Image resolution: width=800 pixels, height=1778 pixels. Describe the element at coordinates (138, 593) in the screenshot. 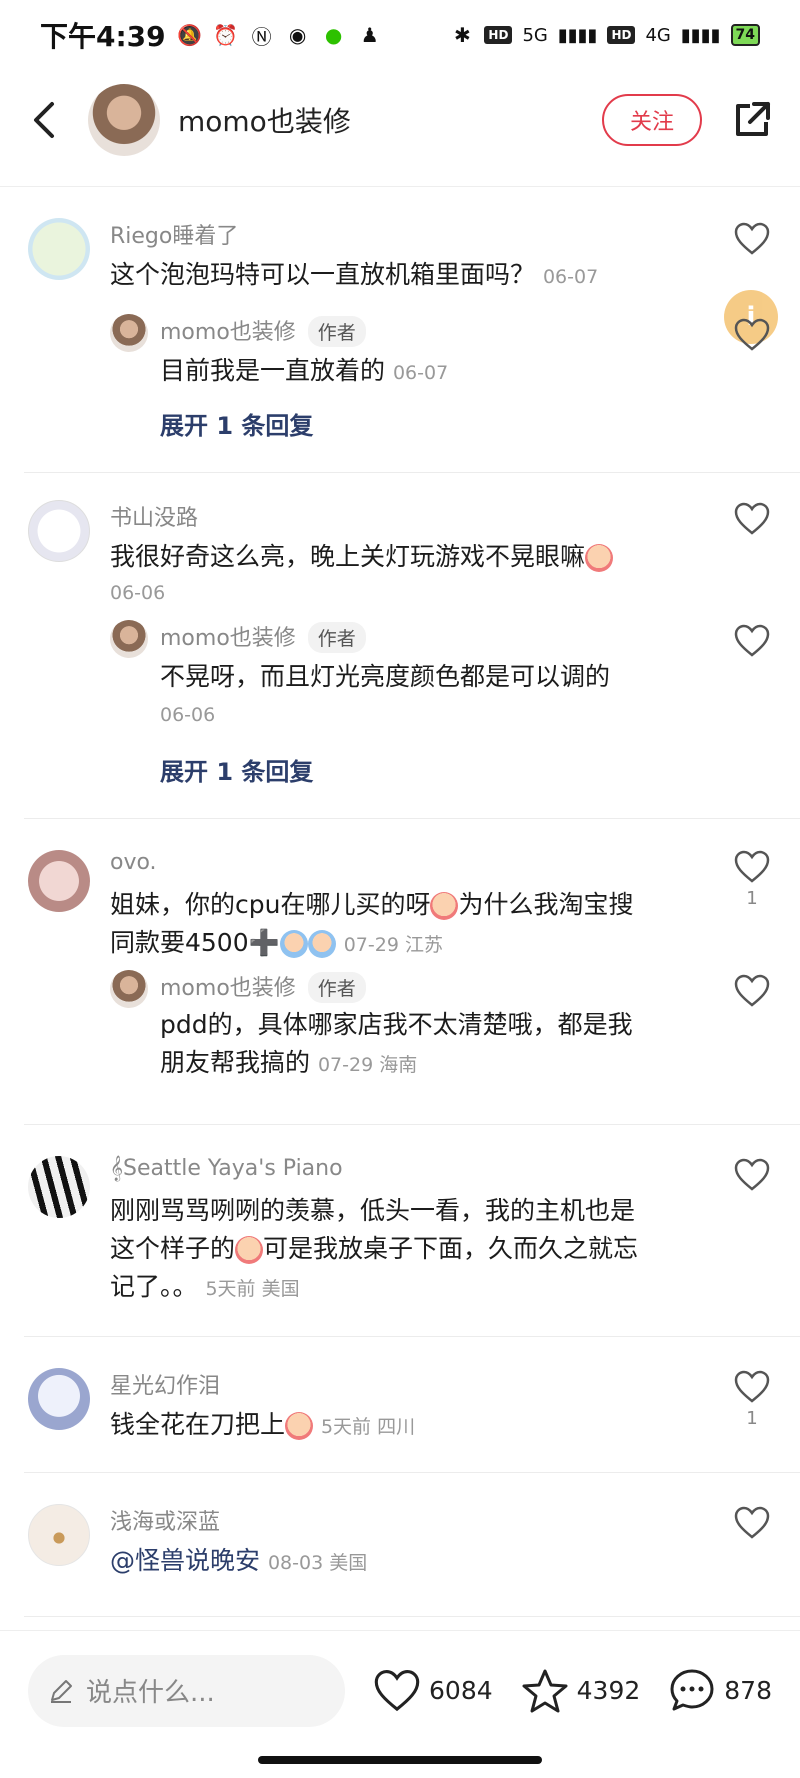

I see `comment-meta: 06-06` at that location.